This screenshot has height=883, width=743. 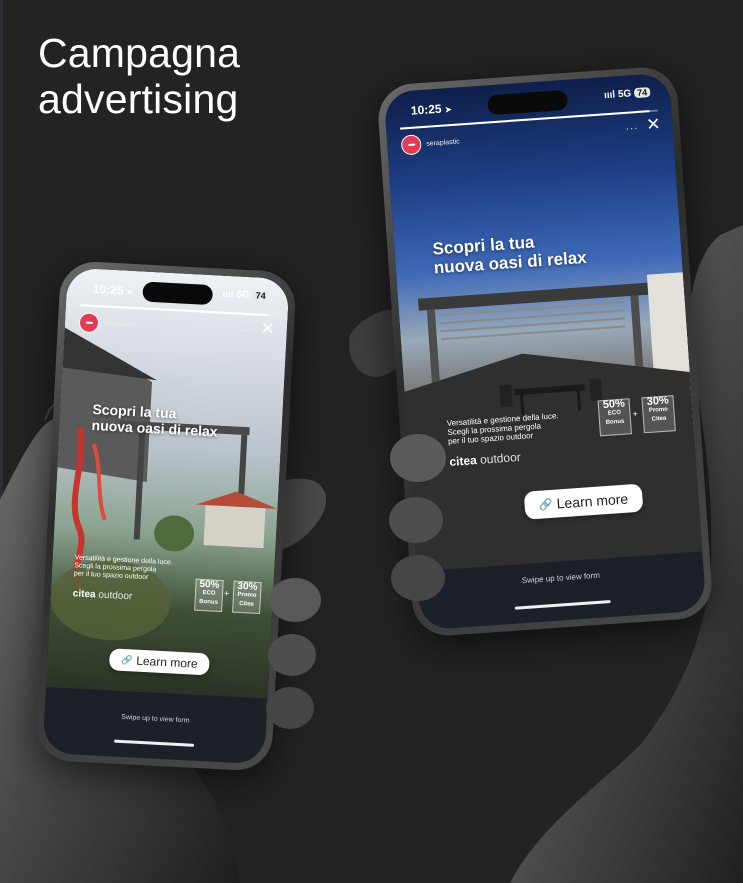 I want to click on title-line-1: Campagna, so click(x=139, y=53).